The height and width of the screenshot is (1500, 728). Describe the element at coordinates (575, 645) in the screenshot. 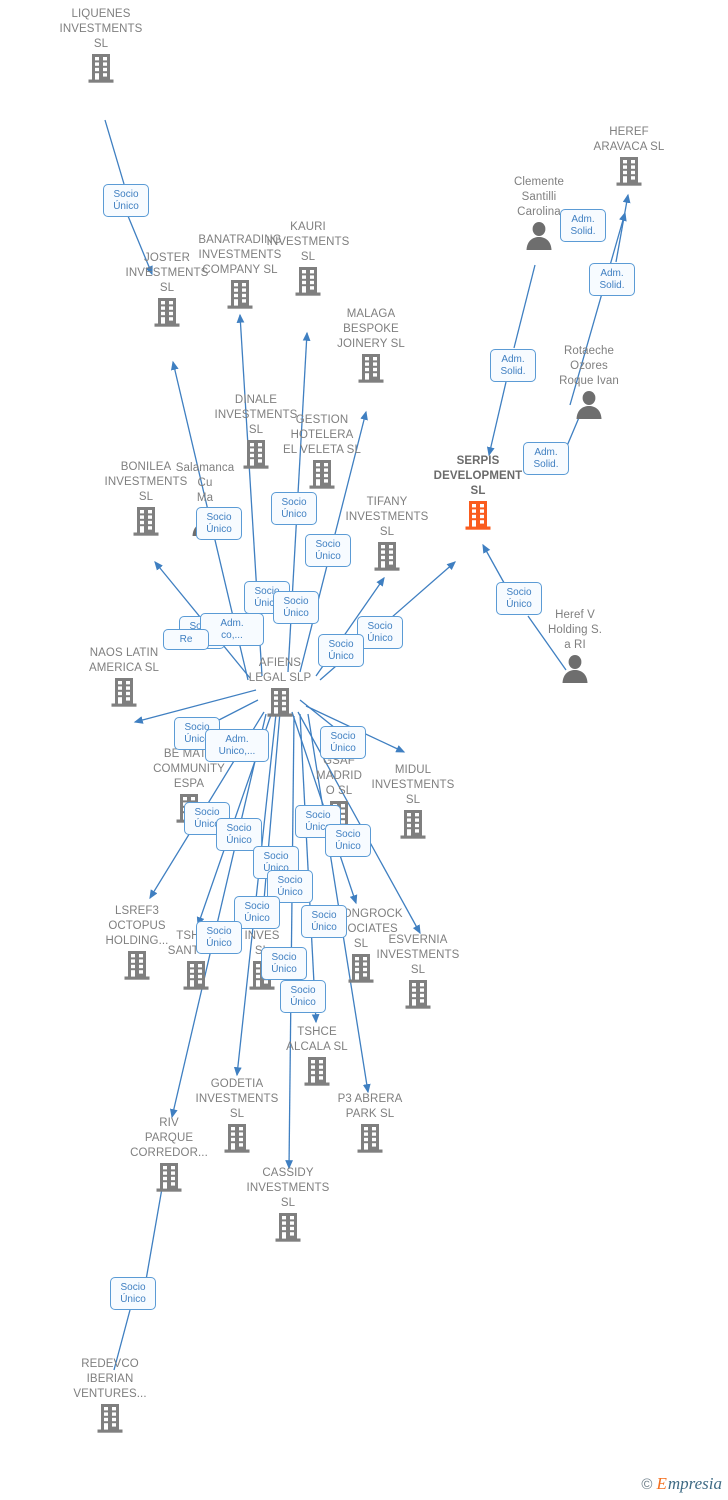

I see `graph-node-herefv: Heref V Holding S. a RI` at that location.